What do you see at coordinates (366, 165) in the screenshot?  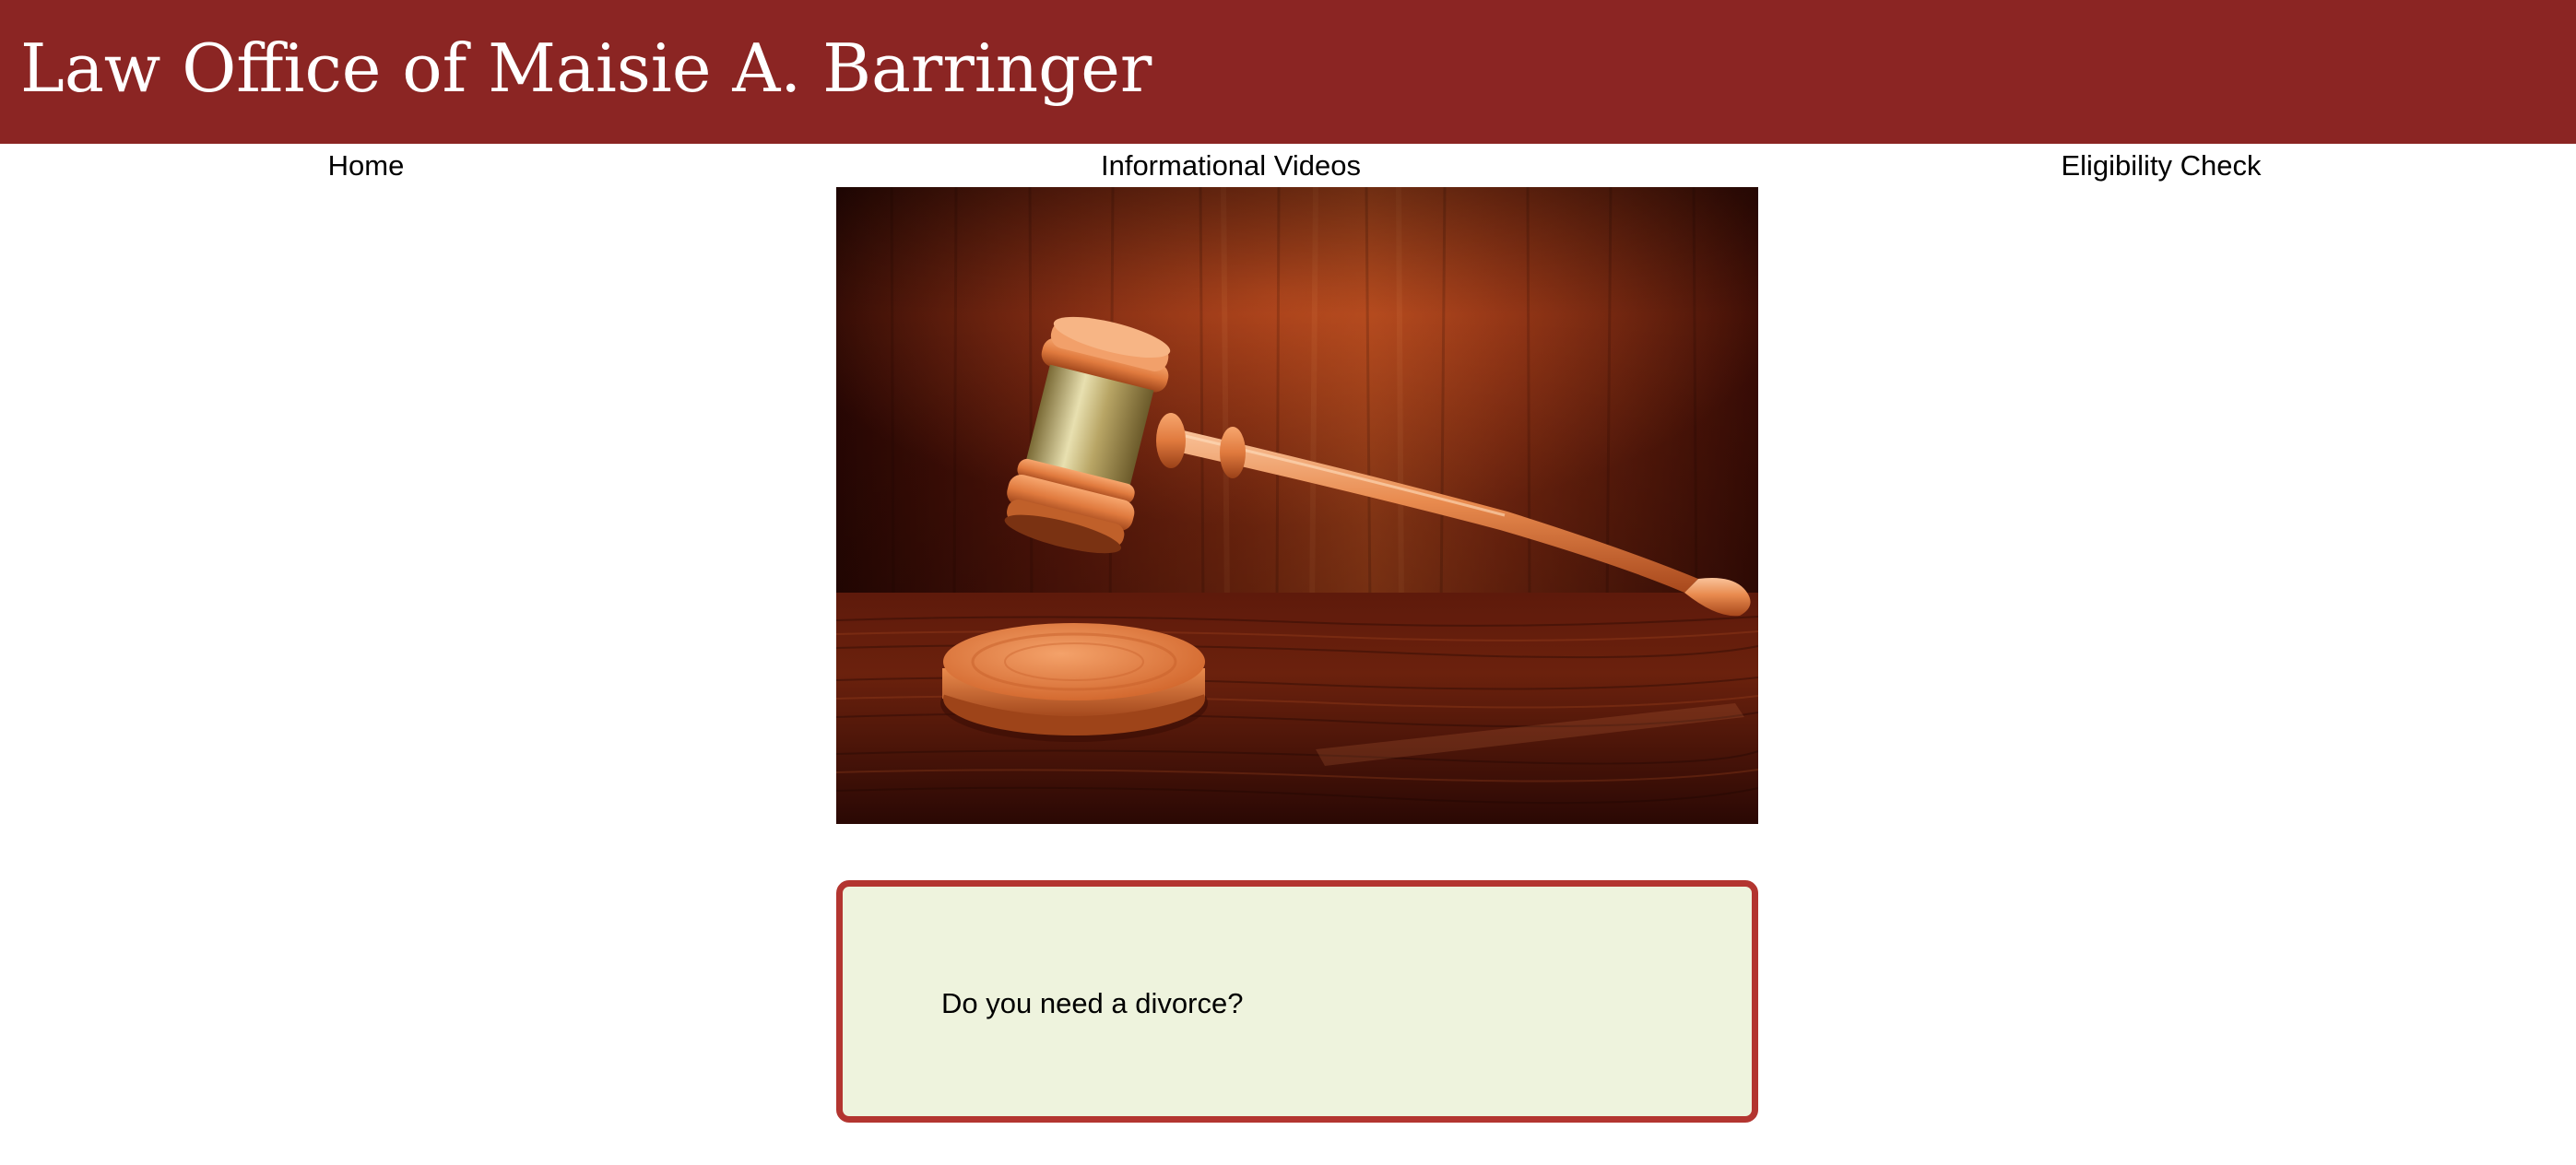 I see `nav-link-home: Home` at bounding box center [366, 165].